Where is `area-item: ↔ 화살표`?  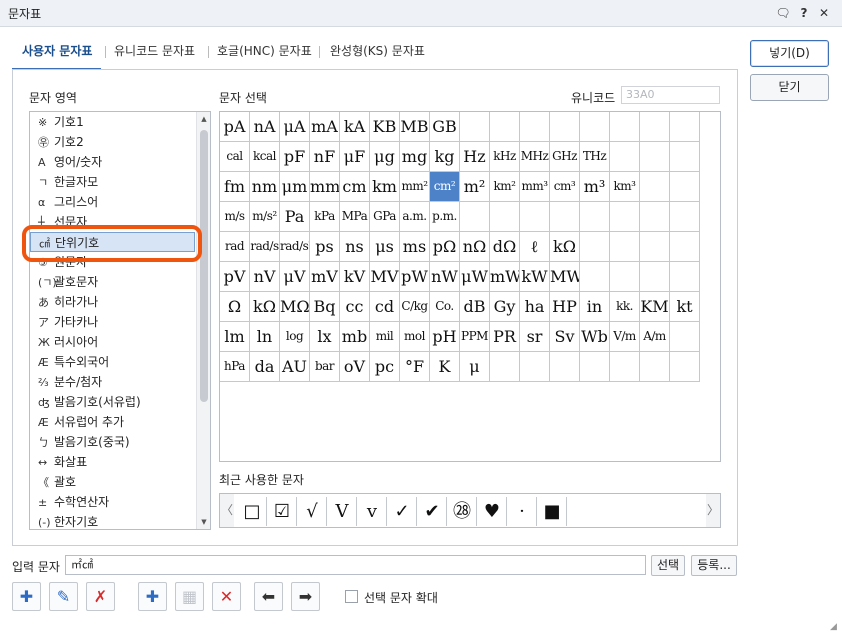 area-item: ↔ 화살표 is located at coordinates (112, 462).